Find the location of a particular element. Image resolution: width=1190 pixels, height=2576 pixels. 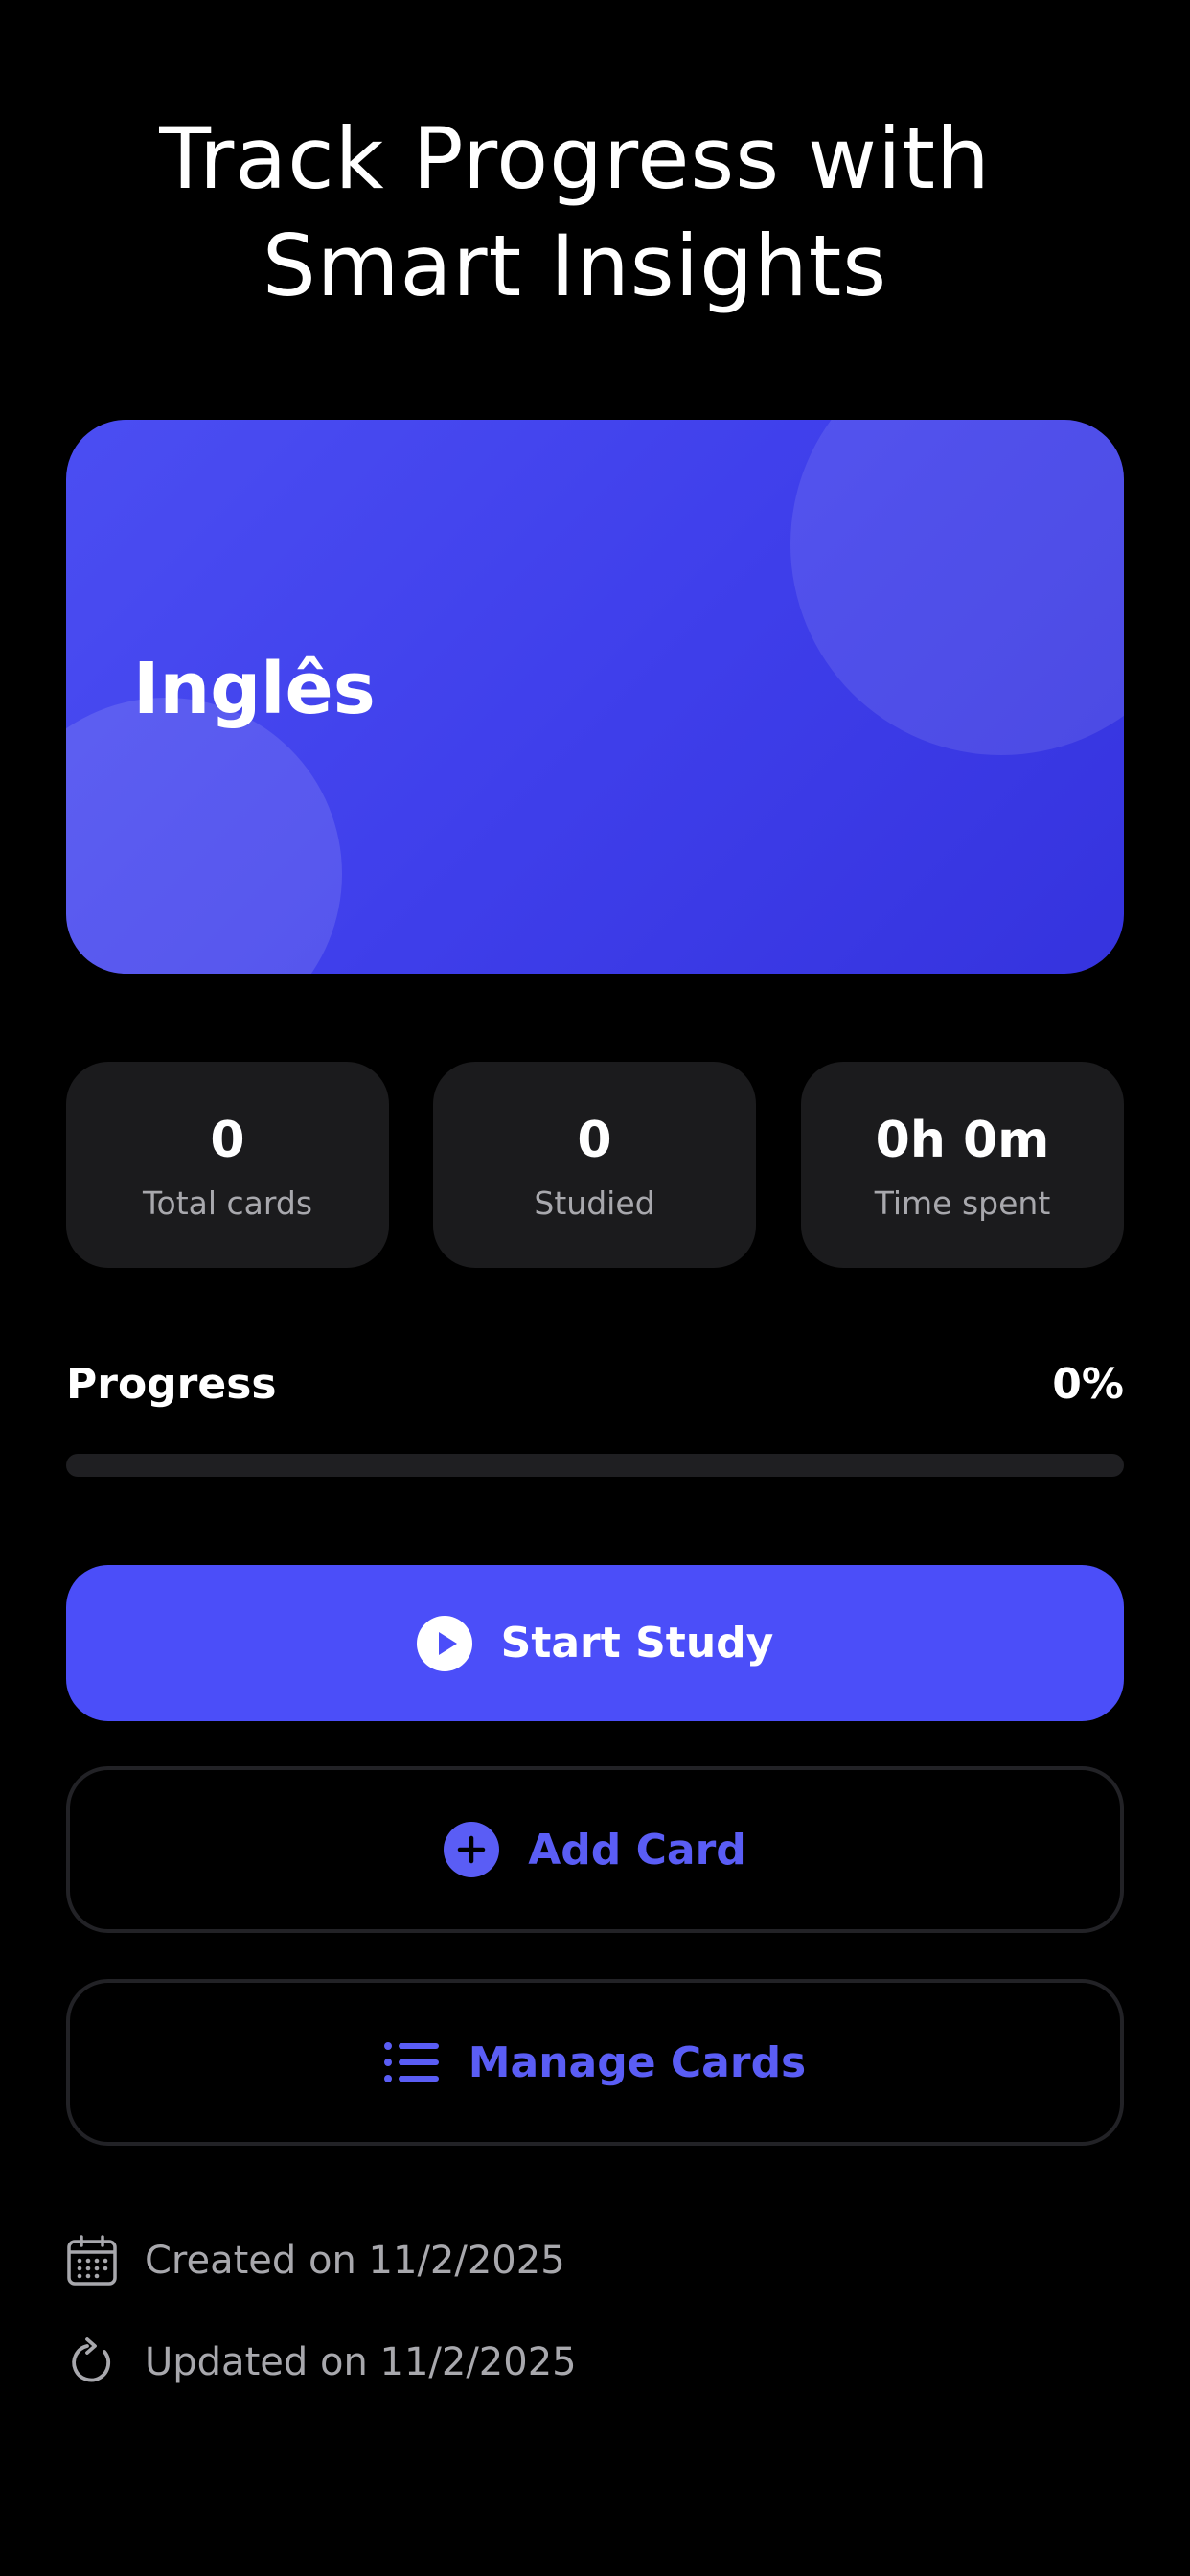

manage-cards-button: Manage Cards is located at coordinates (595, 2062).